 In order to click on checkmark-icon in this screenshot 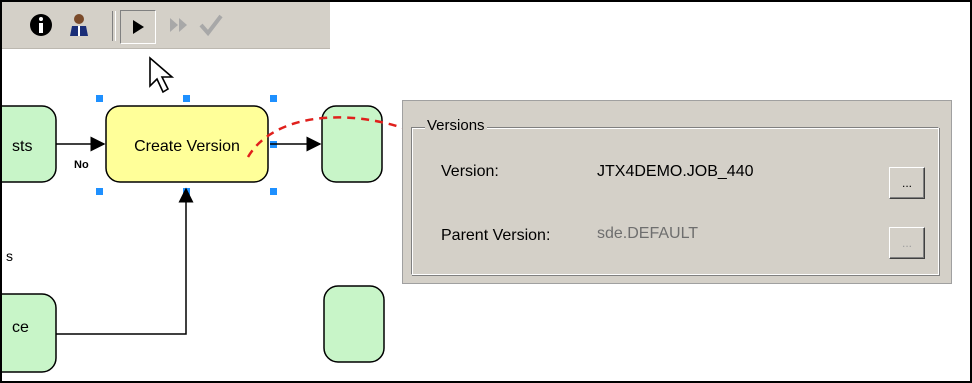, I will do `click(211, 25)`.